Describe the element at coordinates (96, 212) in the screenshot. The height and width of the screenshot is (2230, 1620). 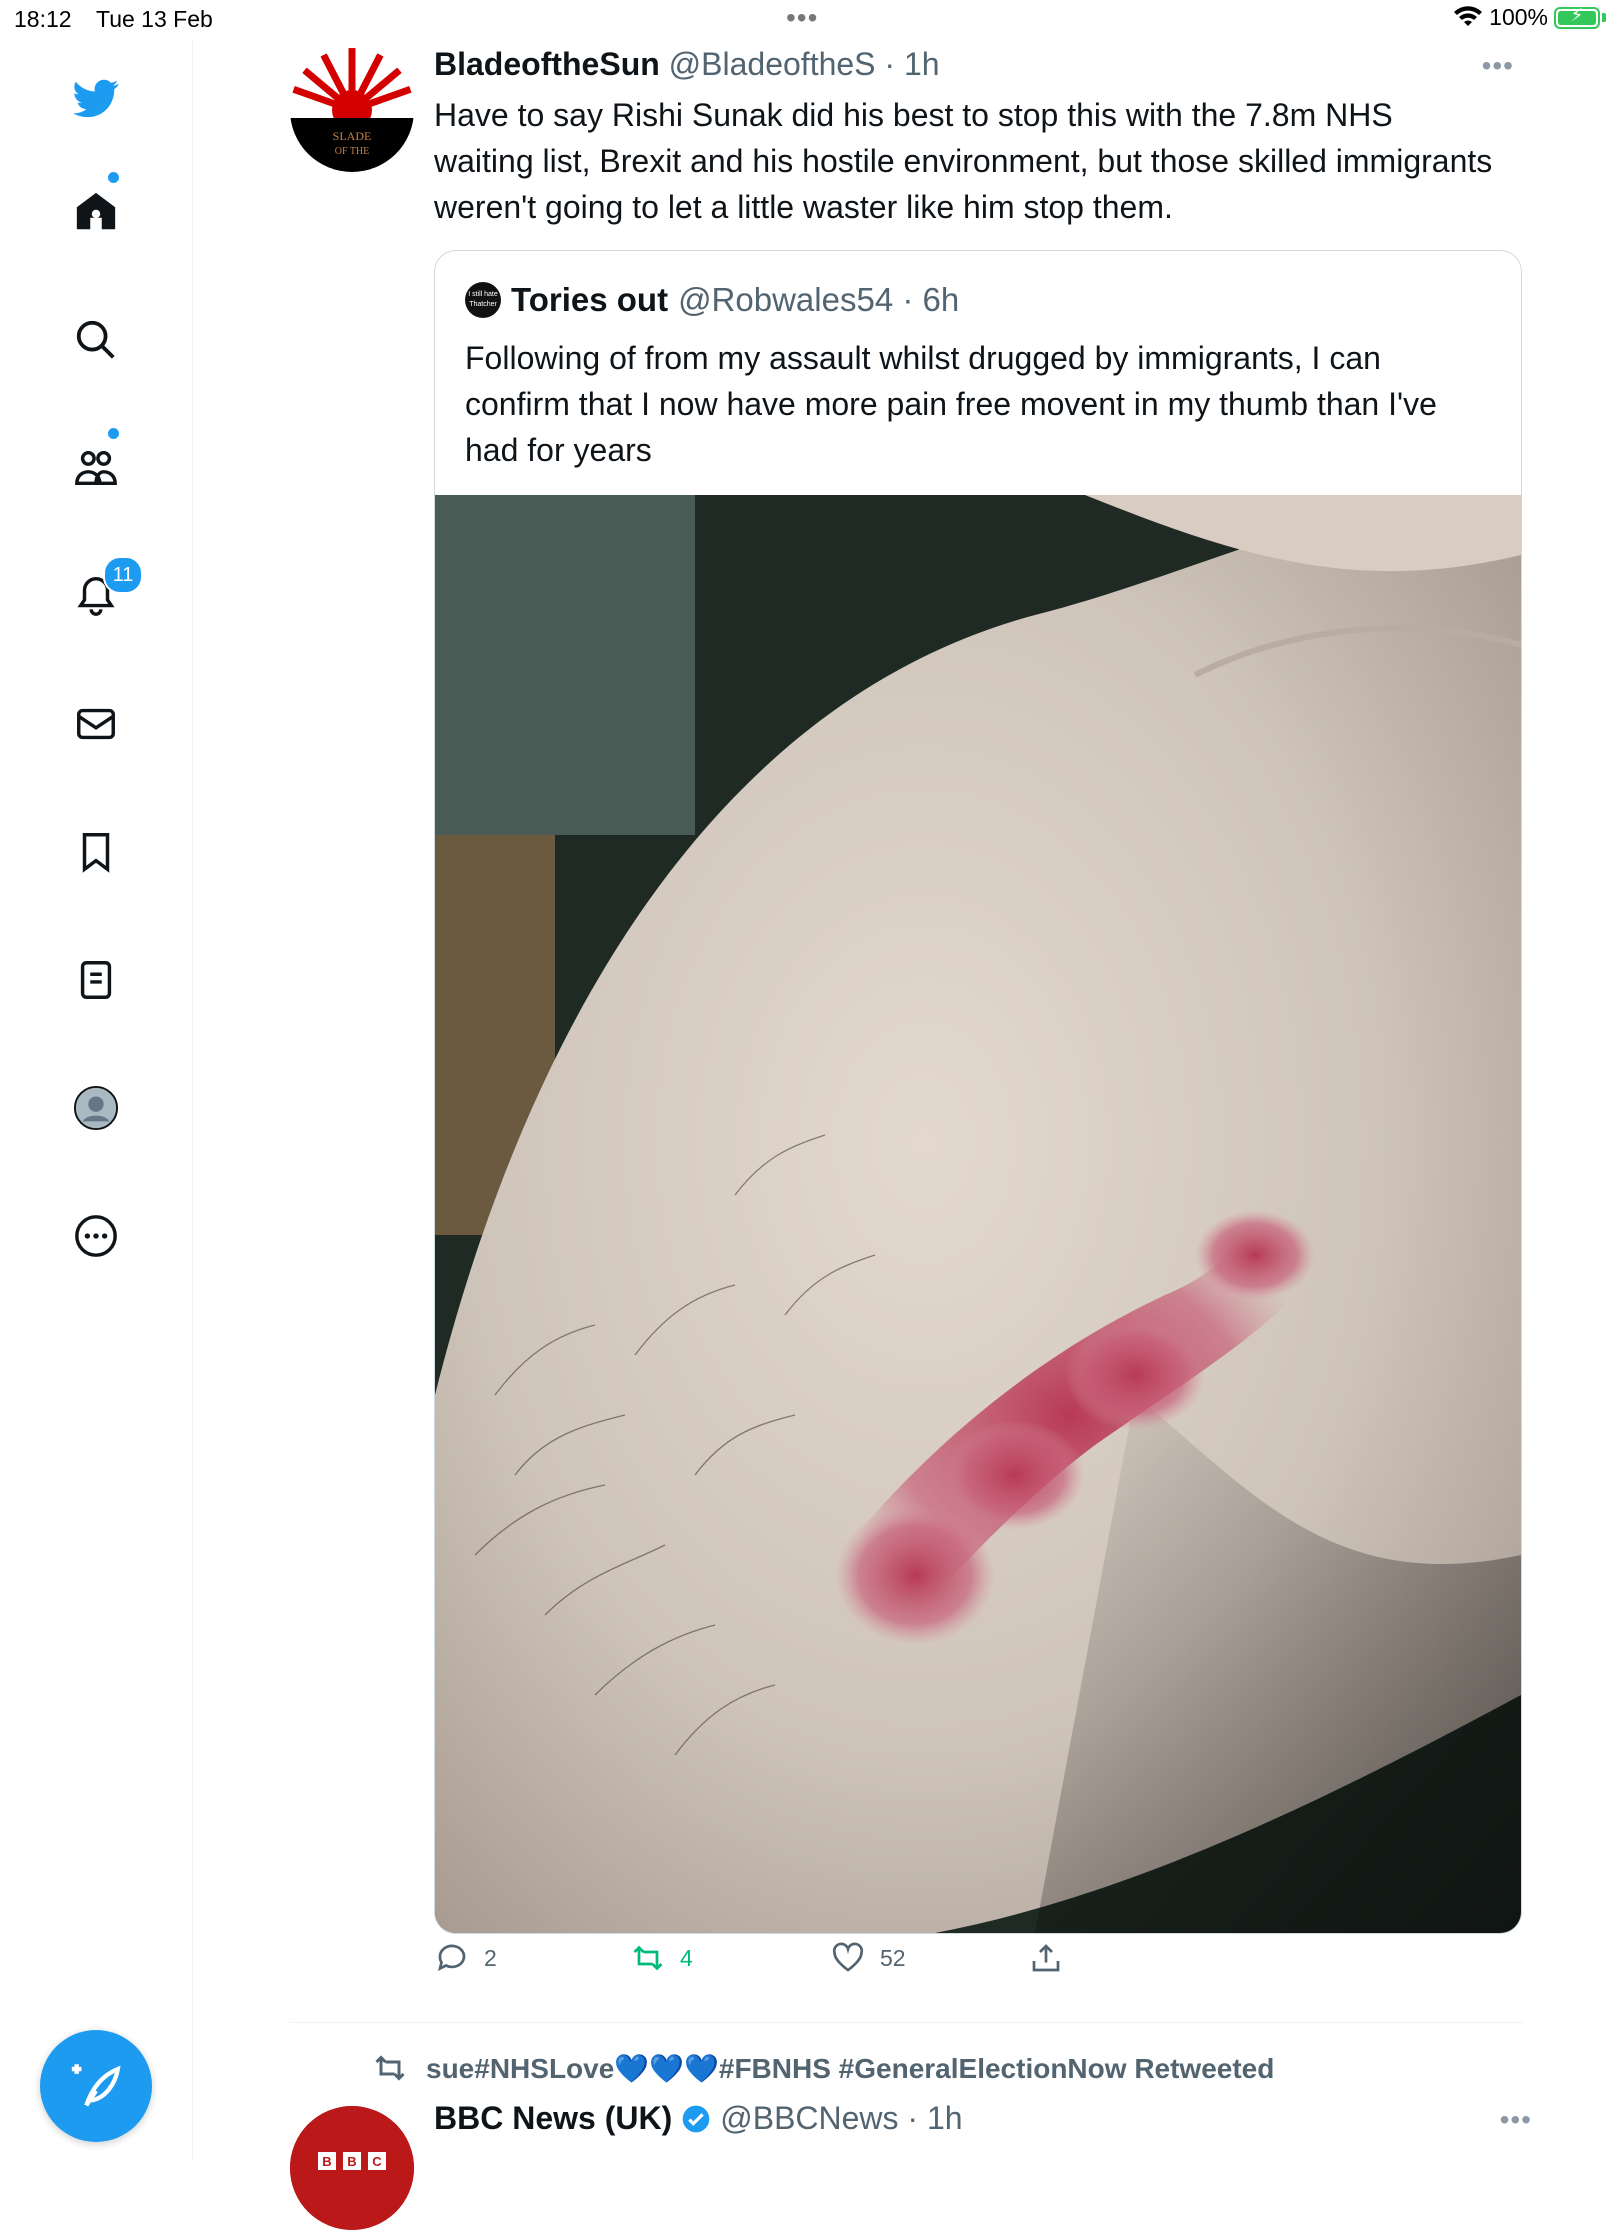
I see `home-icon` at that location.